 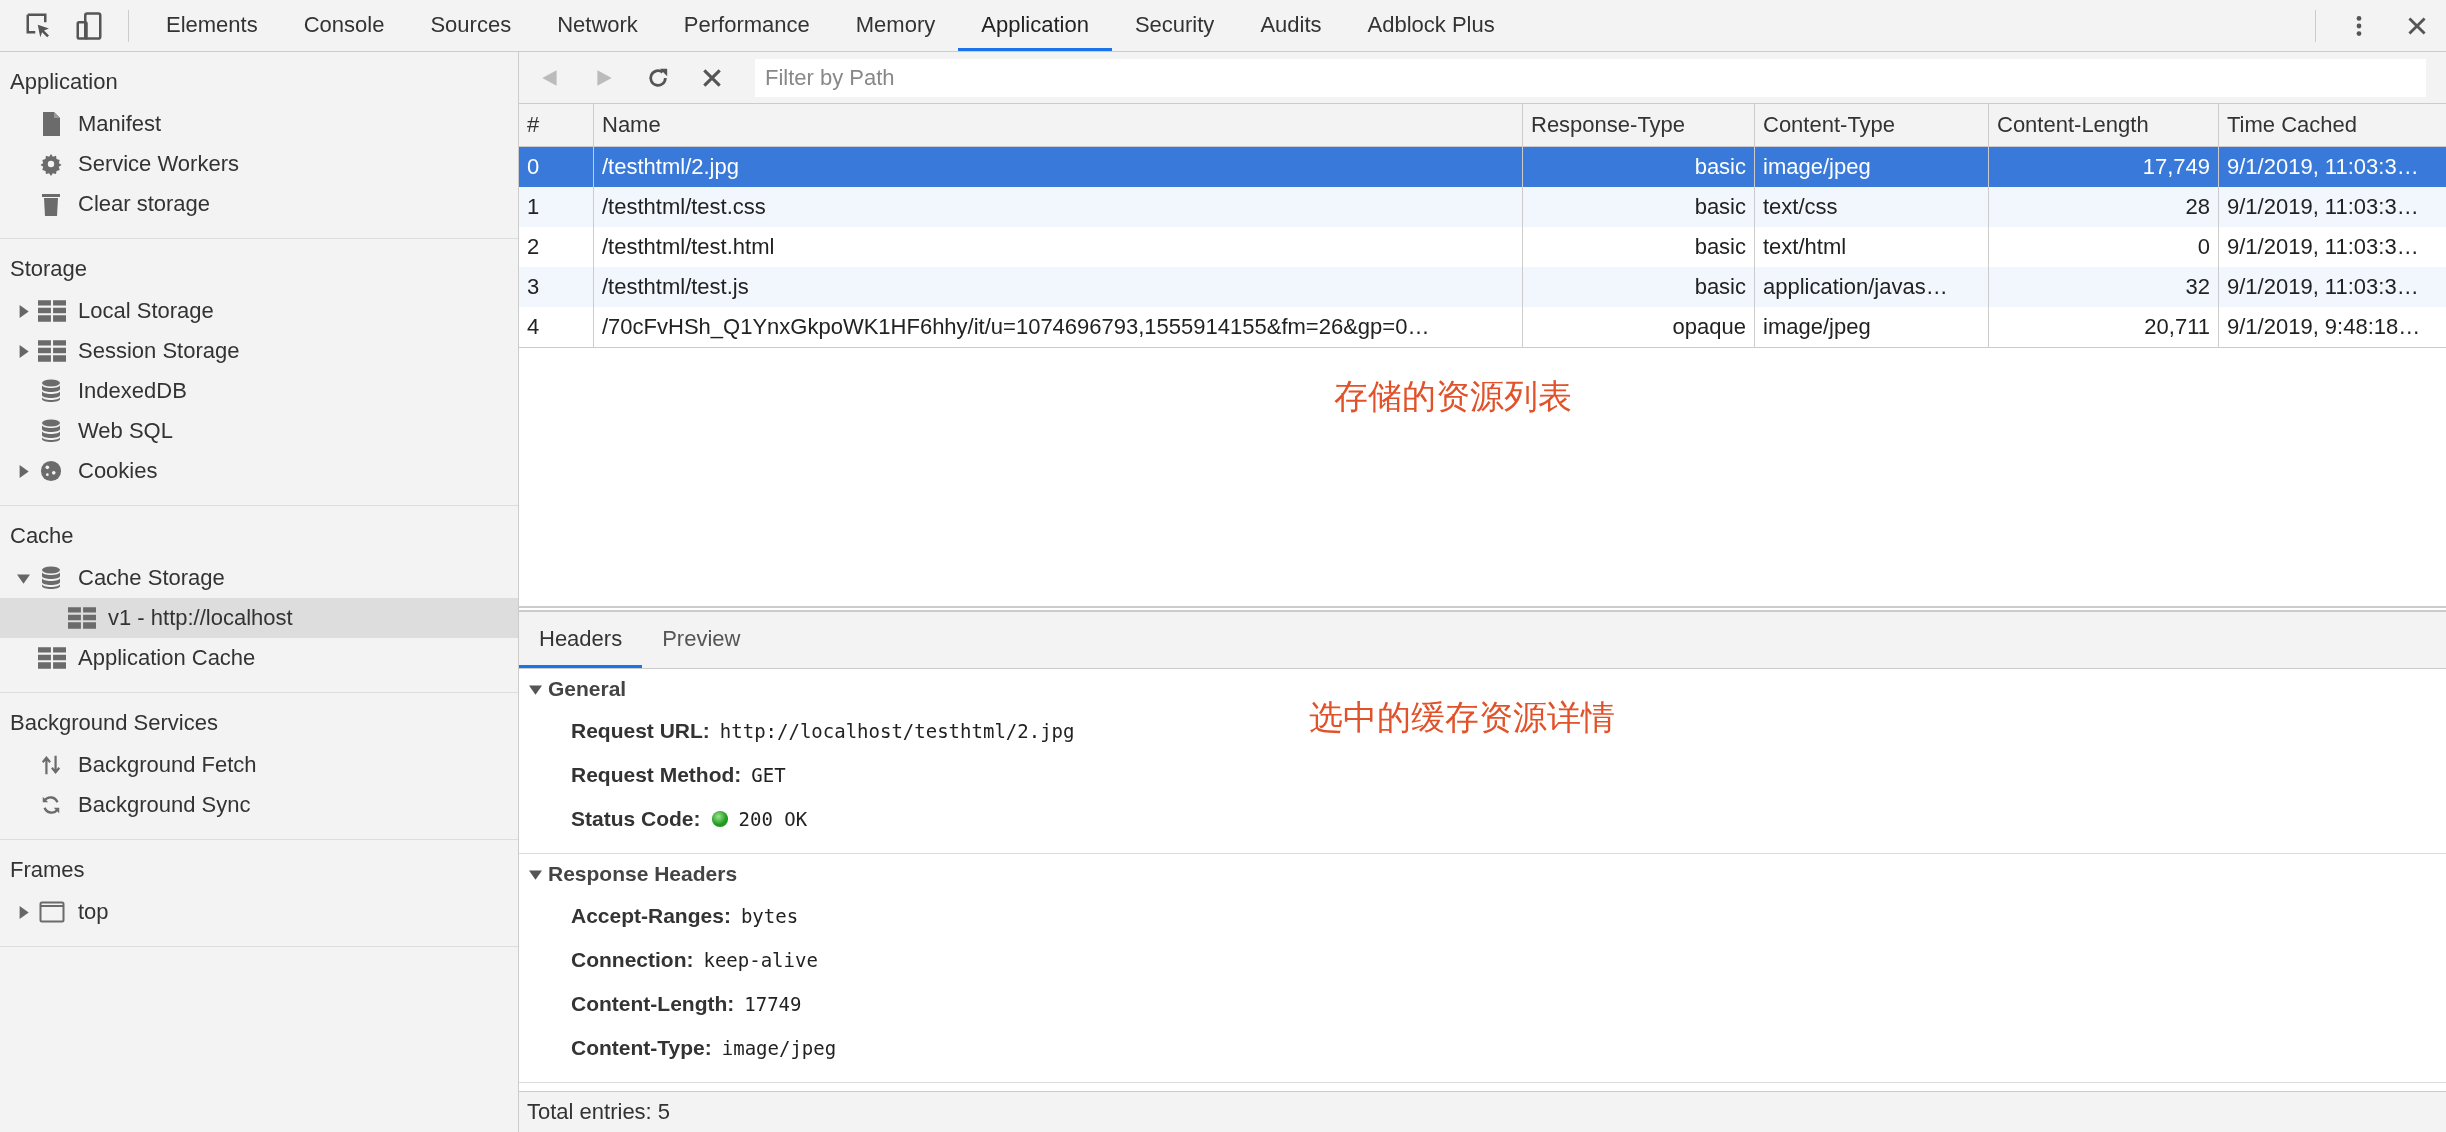 What do you see at coordinates (471, 25) in the screenshot?
I see `panel-tab: Sources` at bounding box center [471, 25].